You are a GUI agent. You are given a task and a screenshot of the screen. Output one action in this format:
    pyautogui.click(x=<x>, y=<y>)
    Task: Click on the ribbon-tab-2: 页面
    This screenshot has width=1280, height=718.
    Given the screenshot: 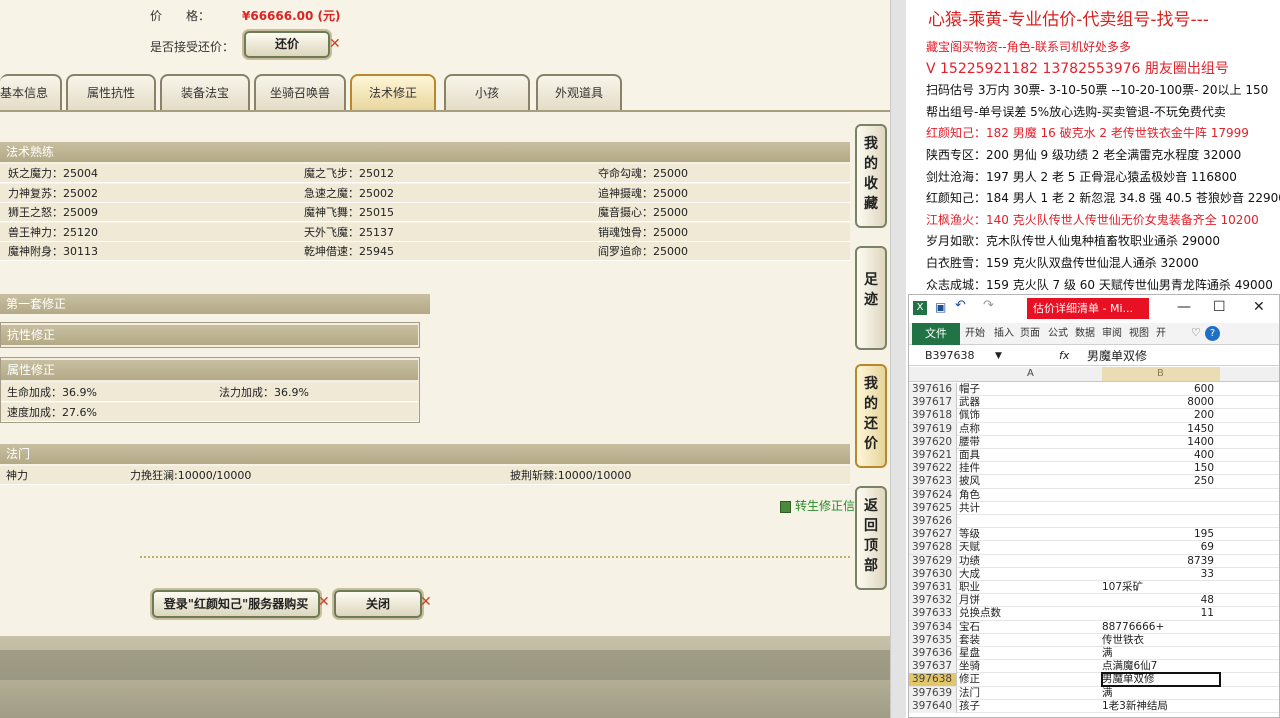 What is the action you would take?
    pyautogui.click(x=1030, y=334)
    